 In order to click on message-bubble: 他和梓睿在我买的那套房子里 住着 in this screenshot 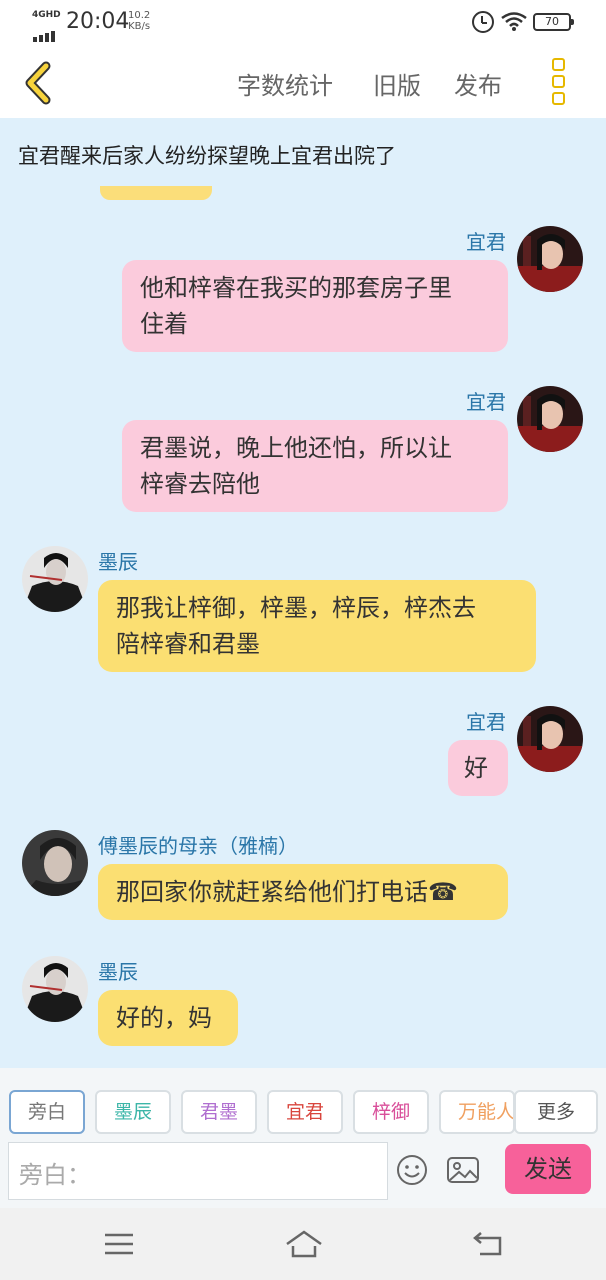, I will do `click(315, 306)`.